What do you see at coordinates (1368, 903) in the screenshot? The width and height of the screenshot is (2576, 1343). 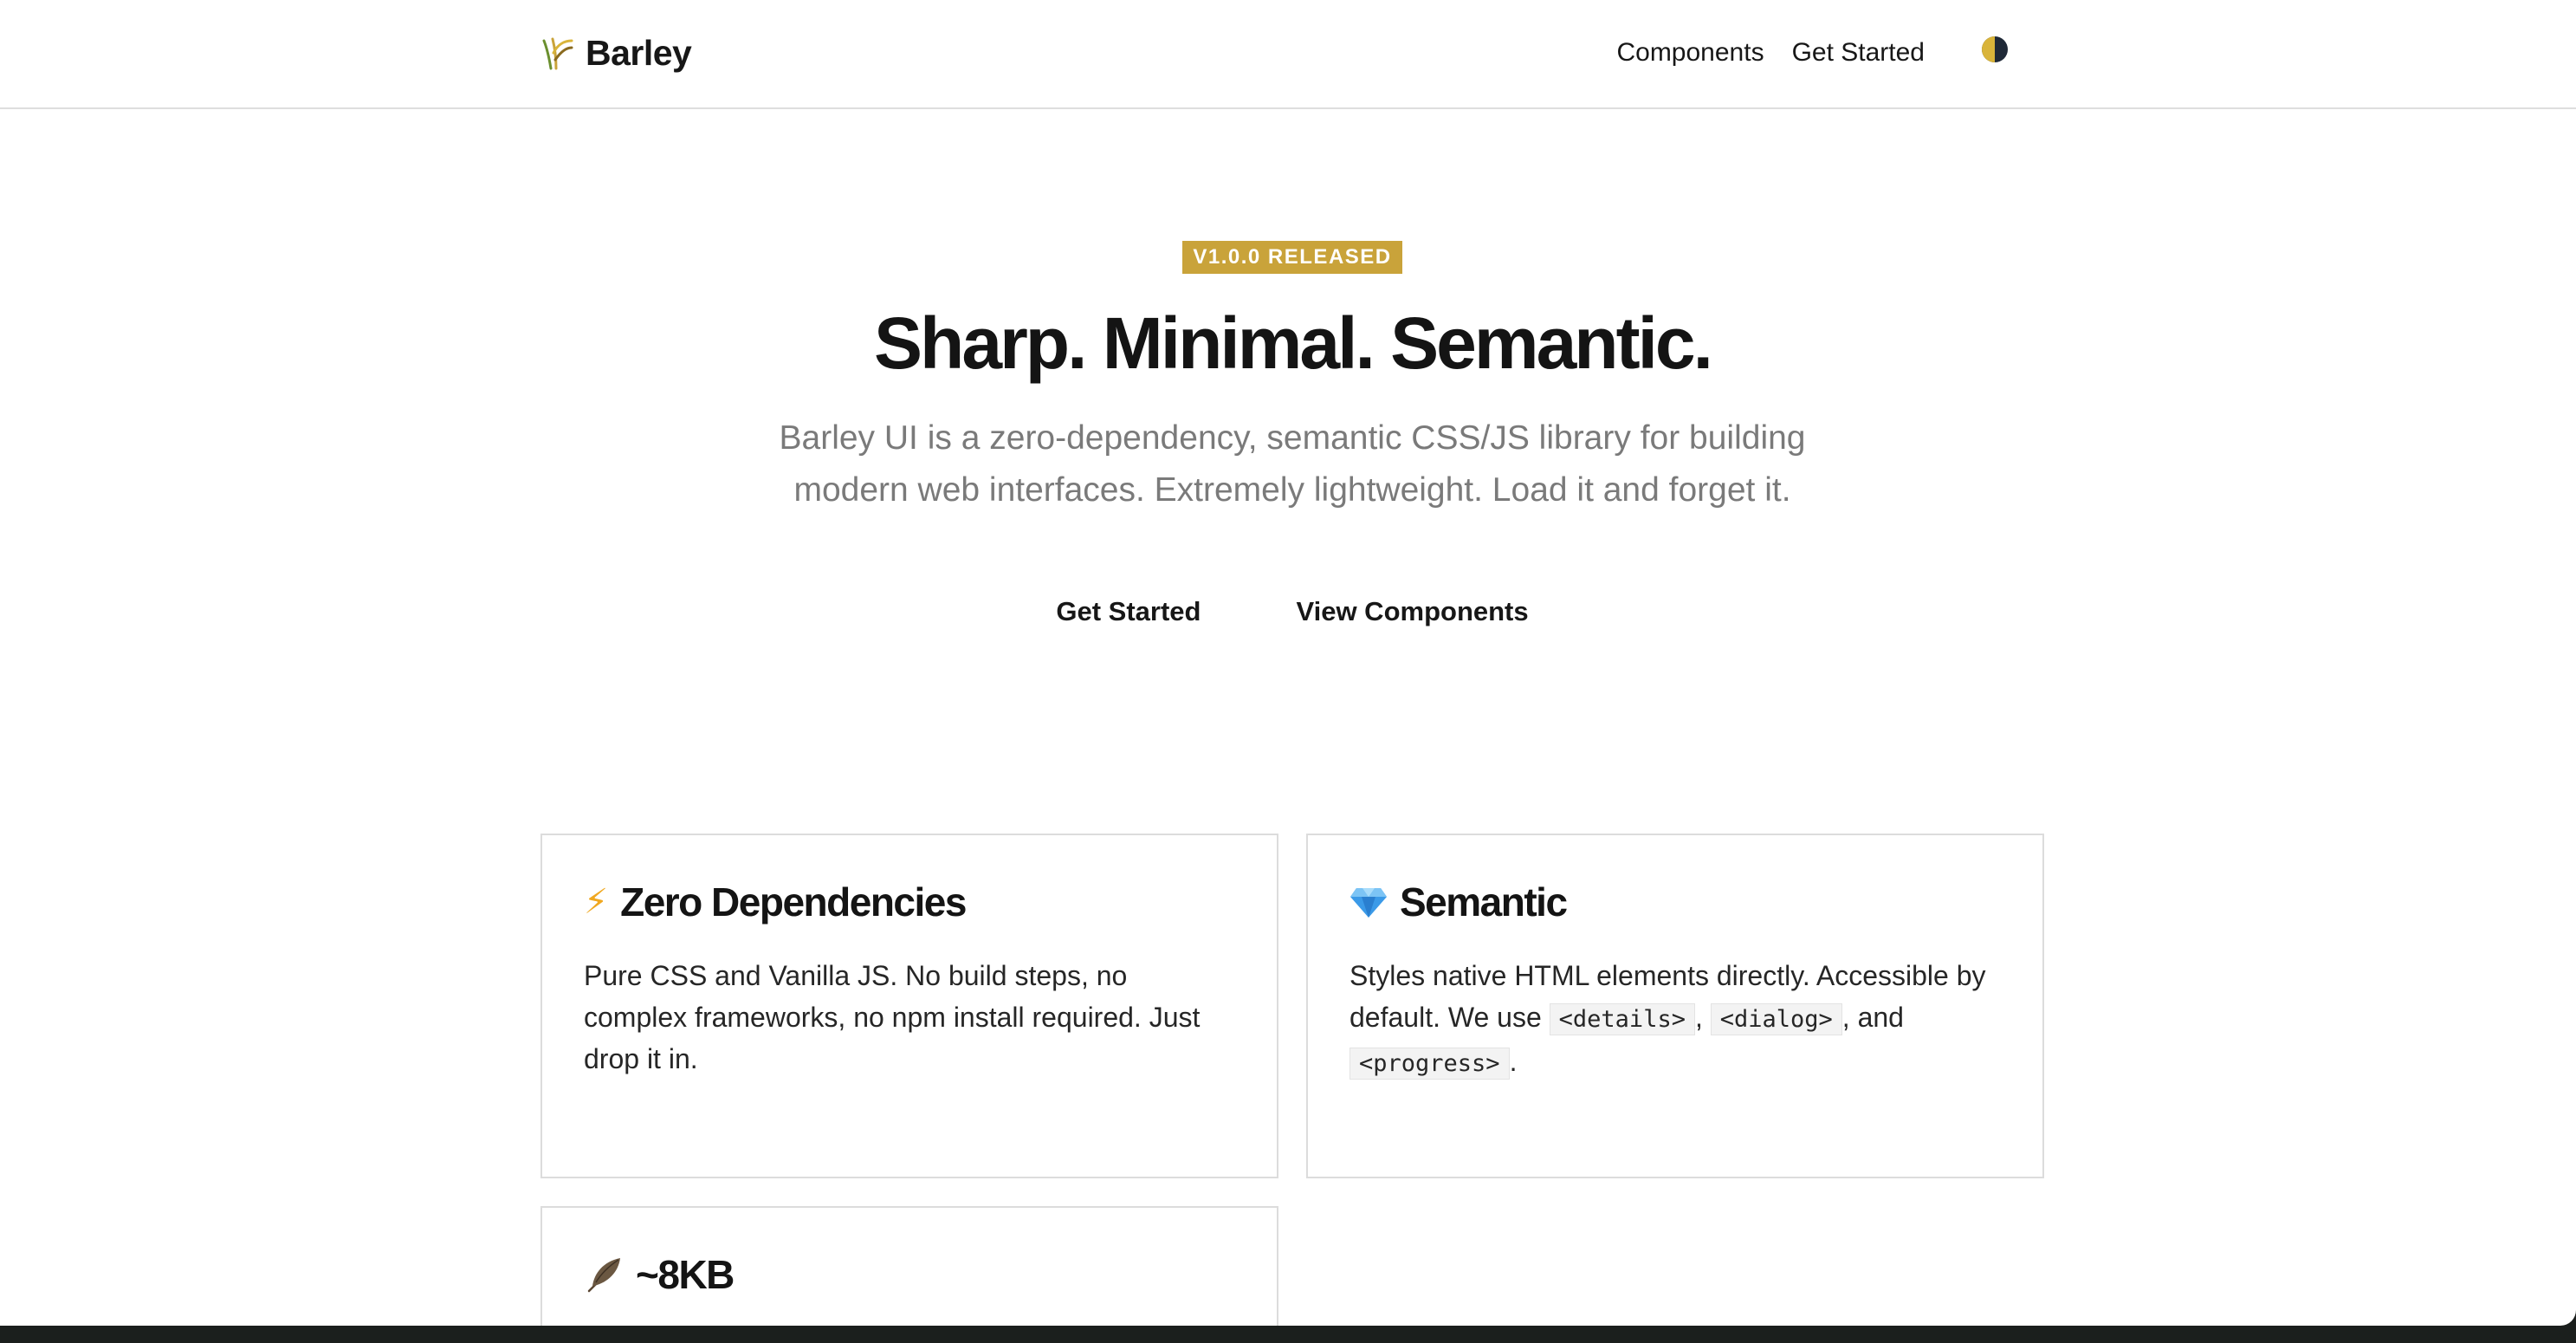 I see `gem-icon` at bounding box center [1368, 903].